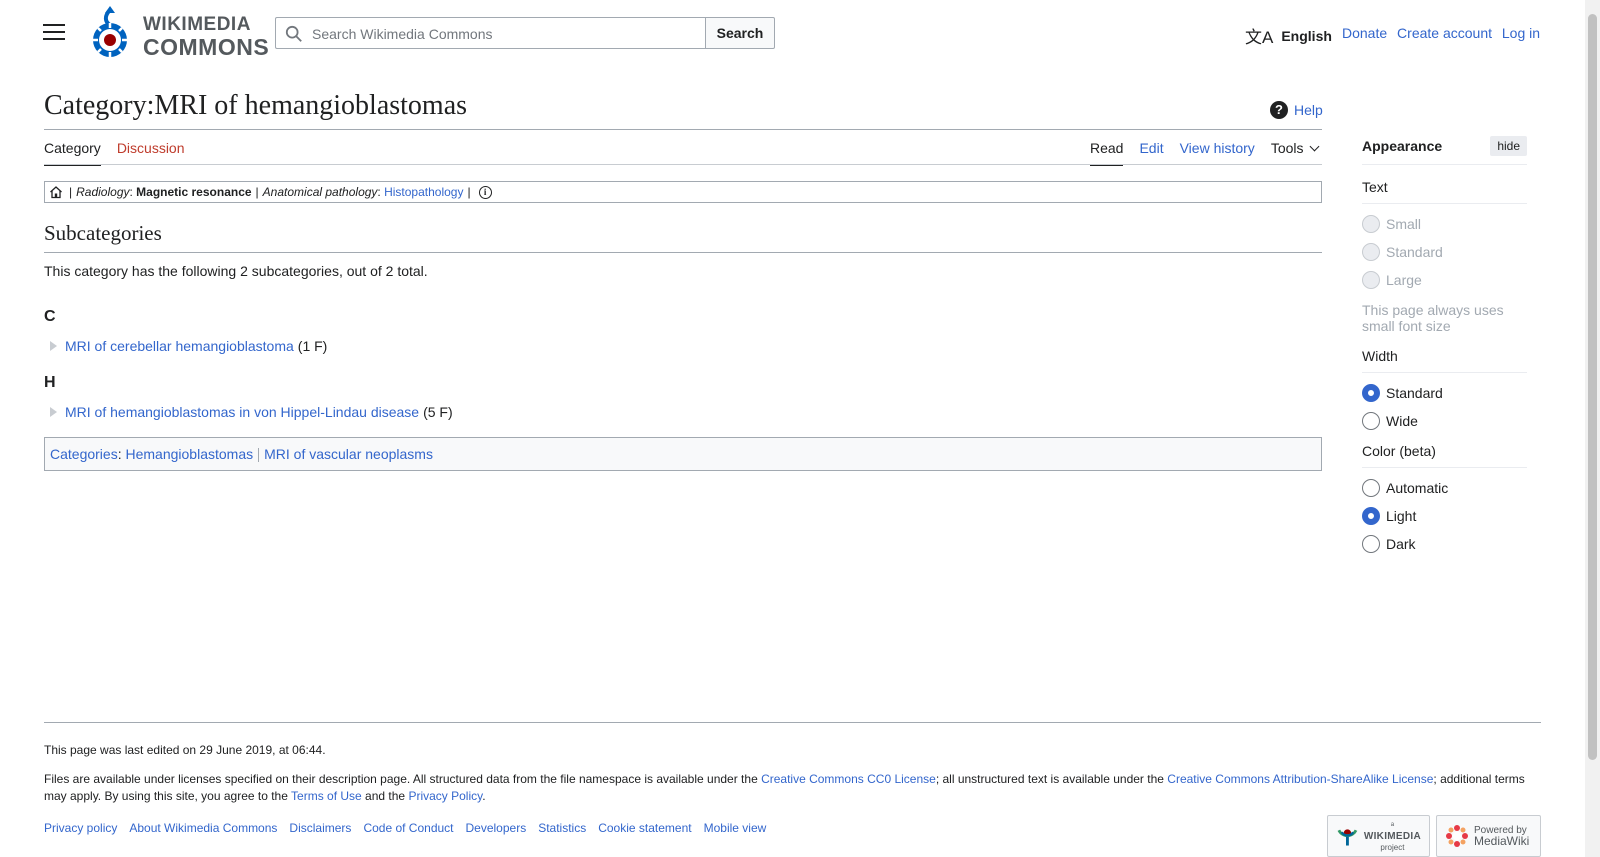  Describe the element at coordinates (1402, 420) in the screenshot. I see `radio-label: Wide` at that location.